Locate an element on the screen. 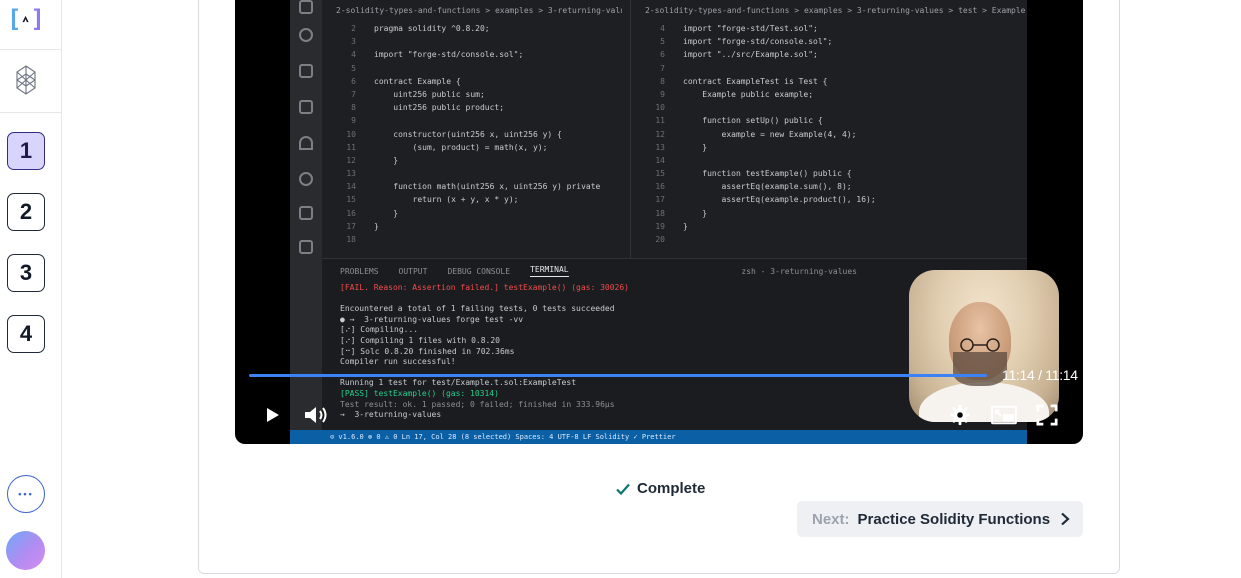 Image resolution: width=1241 pixels, height=578 pixels. play-button is located at coordinates (272, 415).